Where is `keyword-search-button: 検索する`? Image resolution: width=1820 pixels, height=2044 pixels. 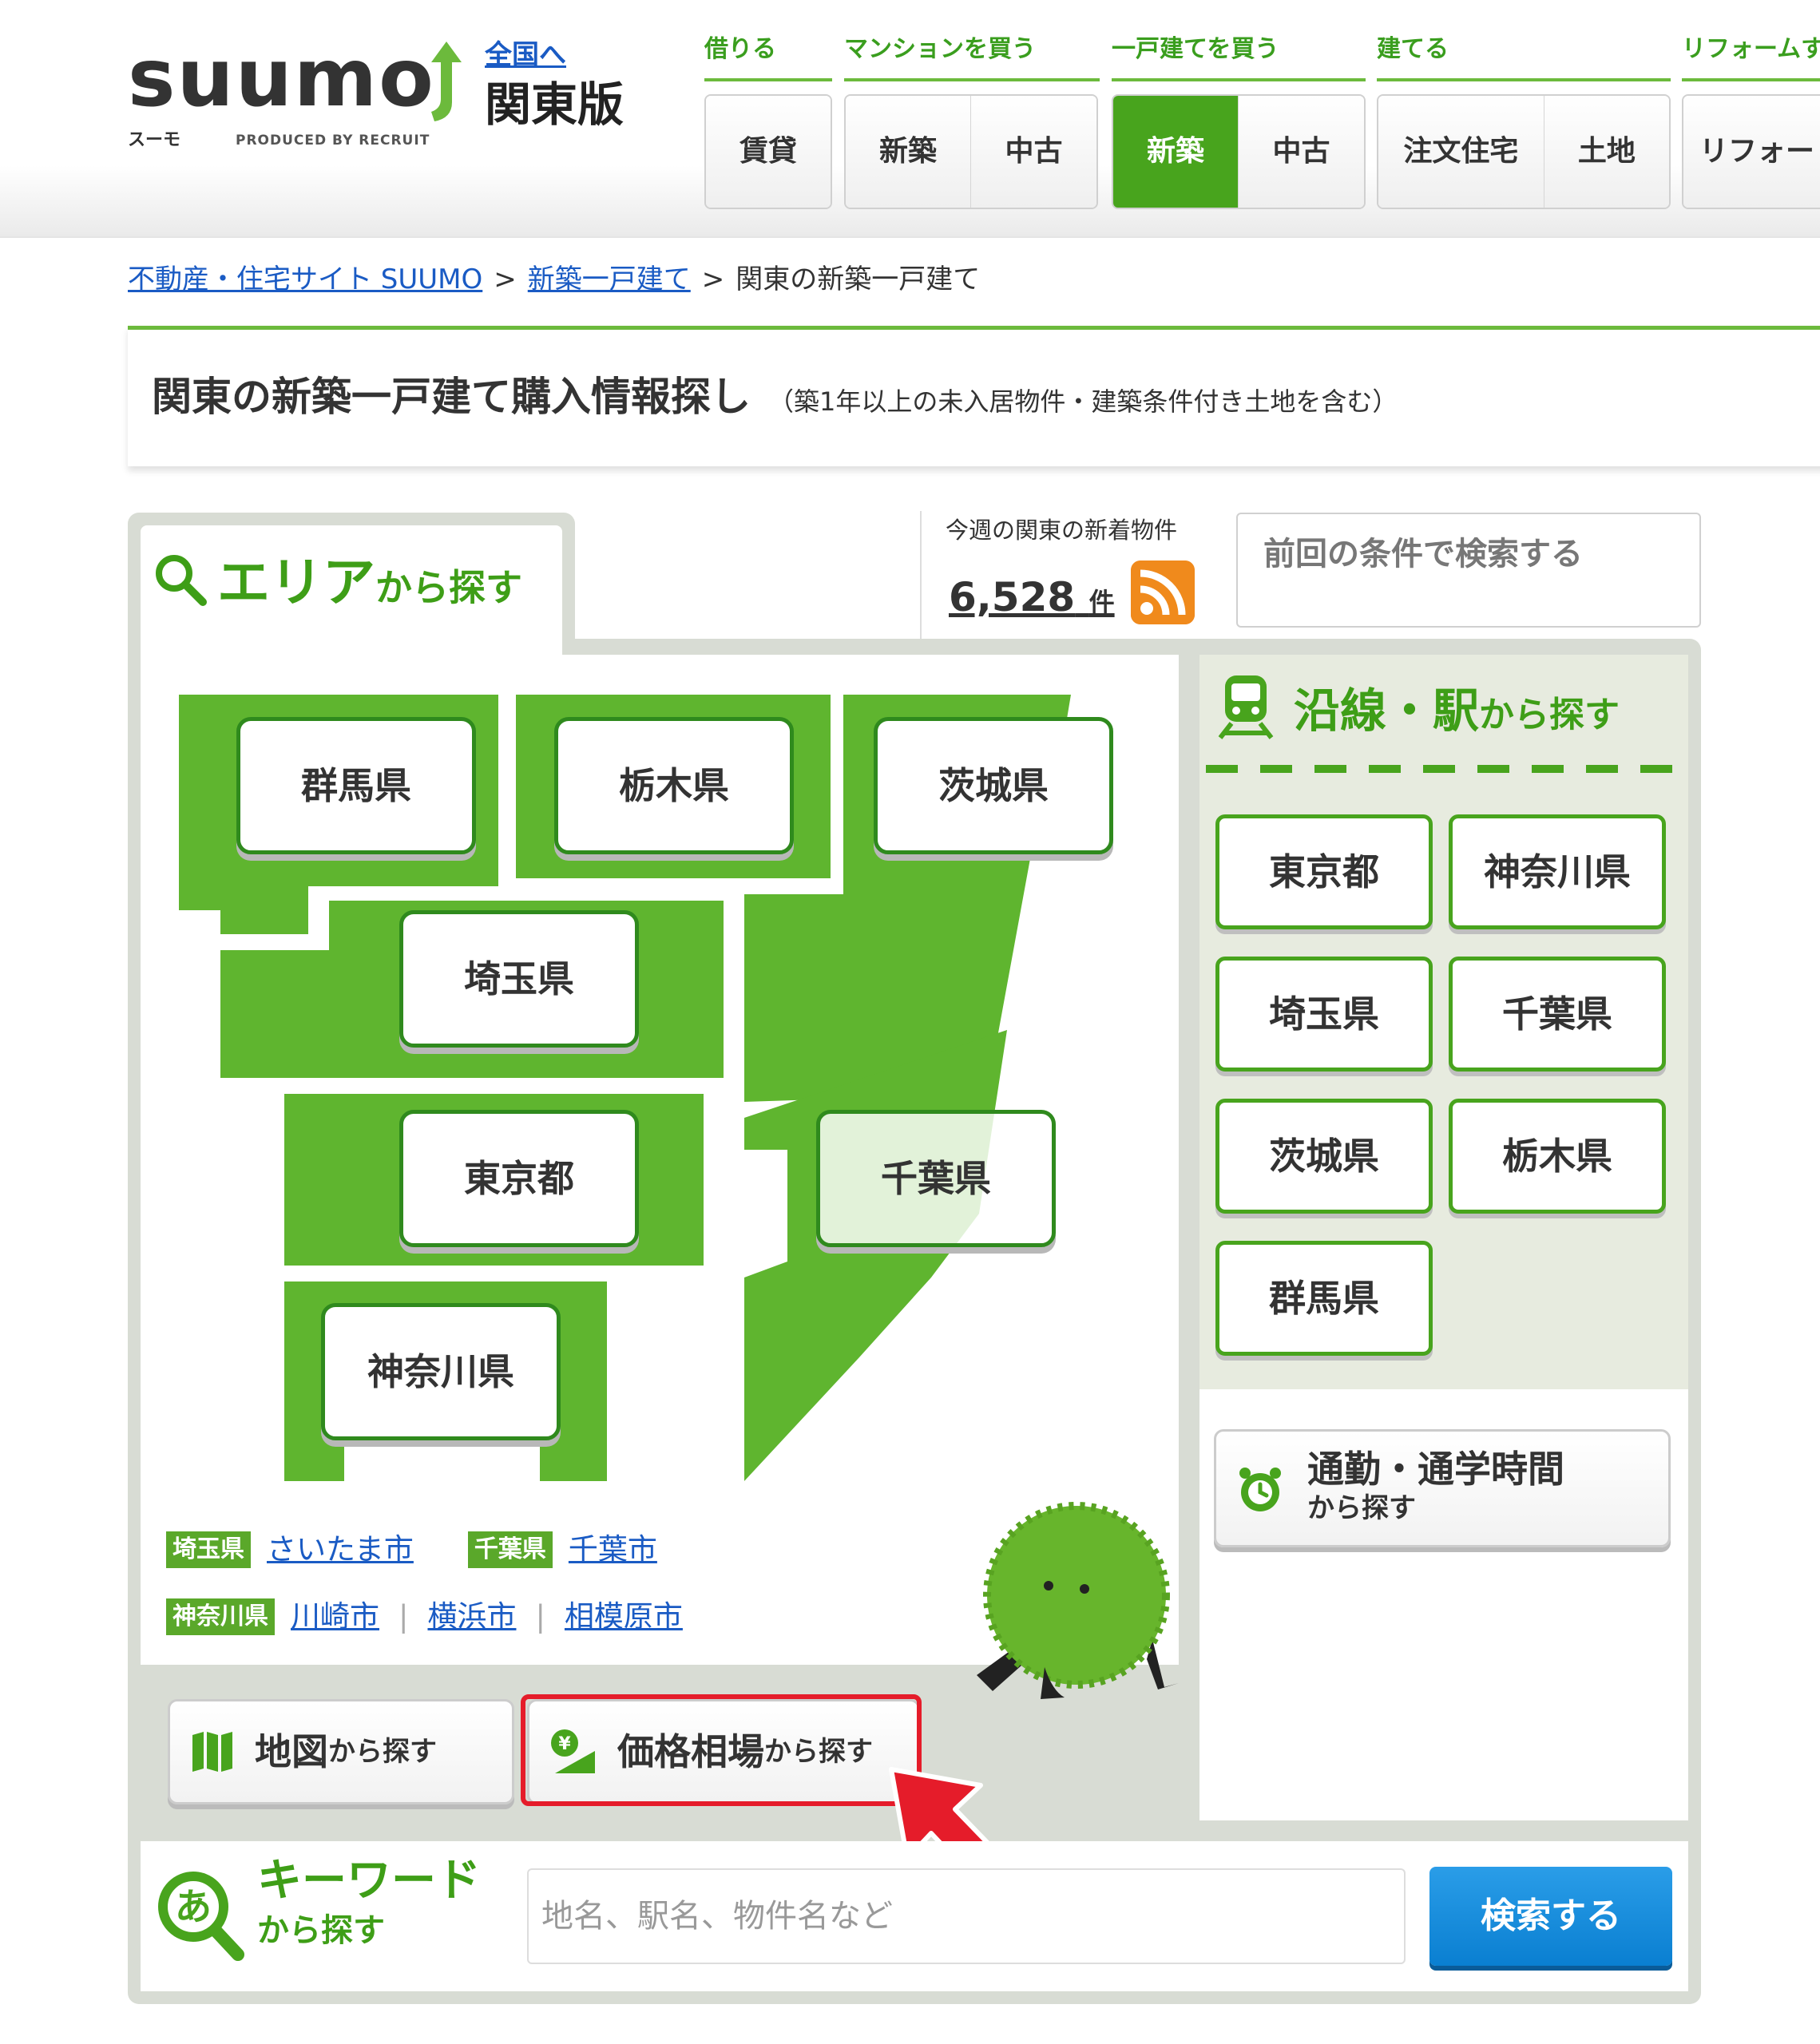
keyword-search-button: 検索する is located at coordinates (1550, 1916).